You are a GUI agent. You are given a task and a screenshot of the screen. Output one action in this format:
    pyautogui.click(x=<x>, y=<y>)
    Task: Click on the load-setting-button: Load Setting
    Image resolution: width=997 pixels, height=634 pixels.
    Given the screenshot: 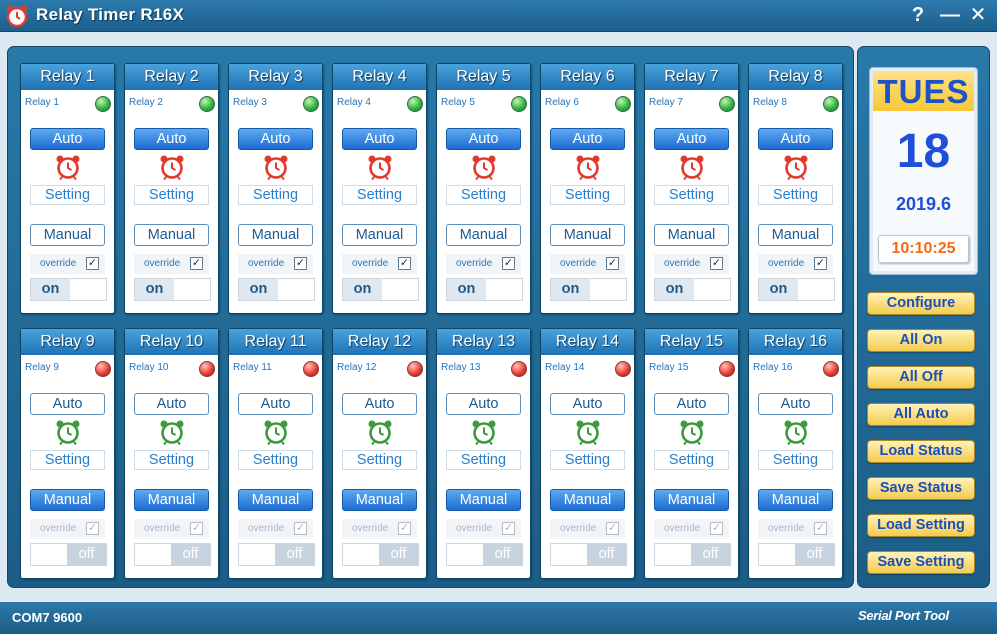 What is the action you would take?
    pyautogui.click(x=921, y=525)
    